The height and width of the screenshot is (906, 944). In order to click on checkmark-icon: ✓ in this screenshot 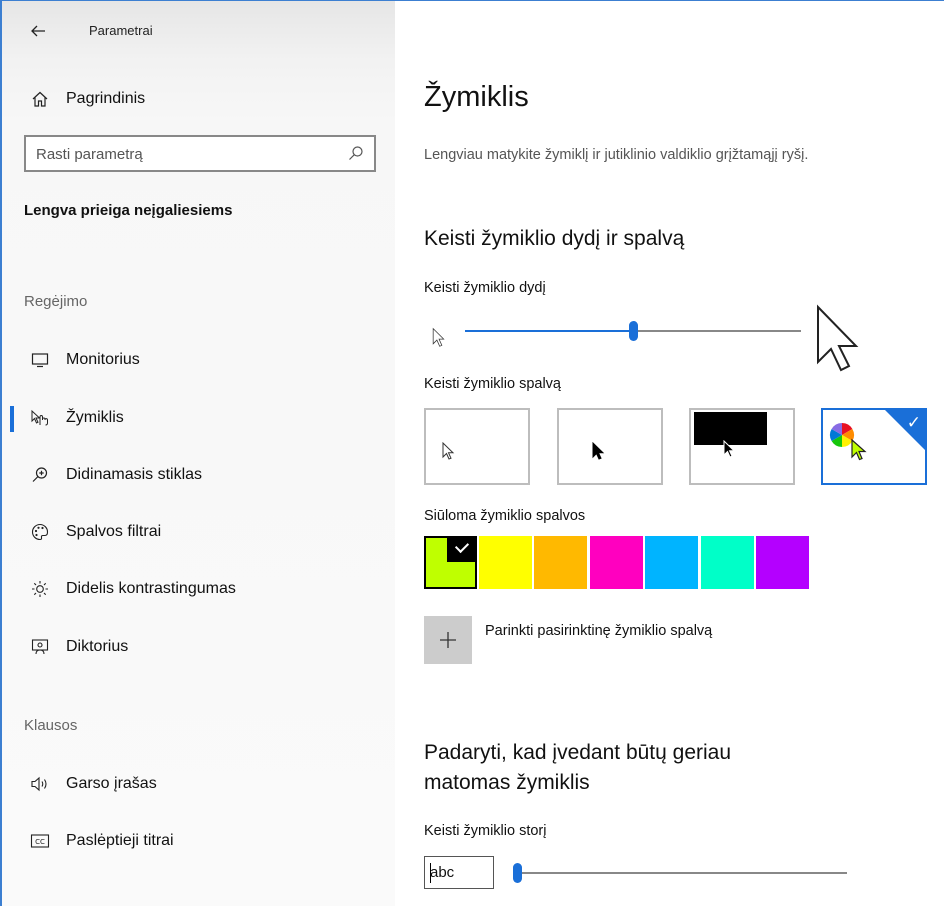, I will do `click(913, 422)`.